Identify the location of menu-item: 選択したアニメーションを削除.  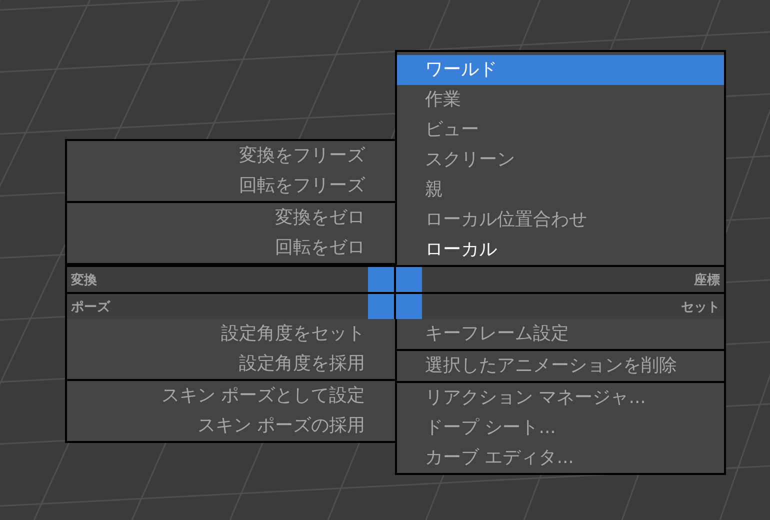
(560, 366).